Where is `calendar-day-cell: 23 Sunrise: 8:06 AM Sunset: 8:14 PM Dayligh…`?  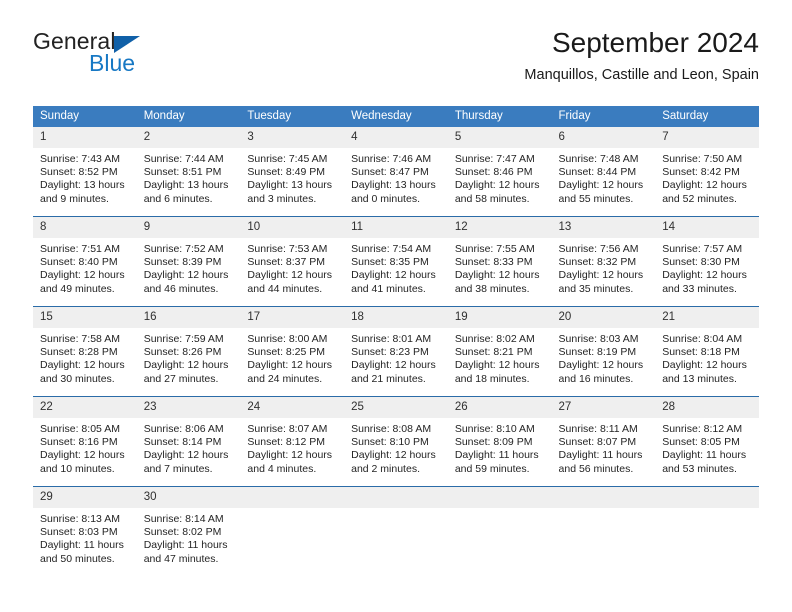
calendar-day-cell: 23 Sunrise: 8:06 AM Sunset: 8:14 PM Dayligh… is located at coordinates (188, 441).